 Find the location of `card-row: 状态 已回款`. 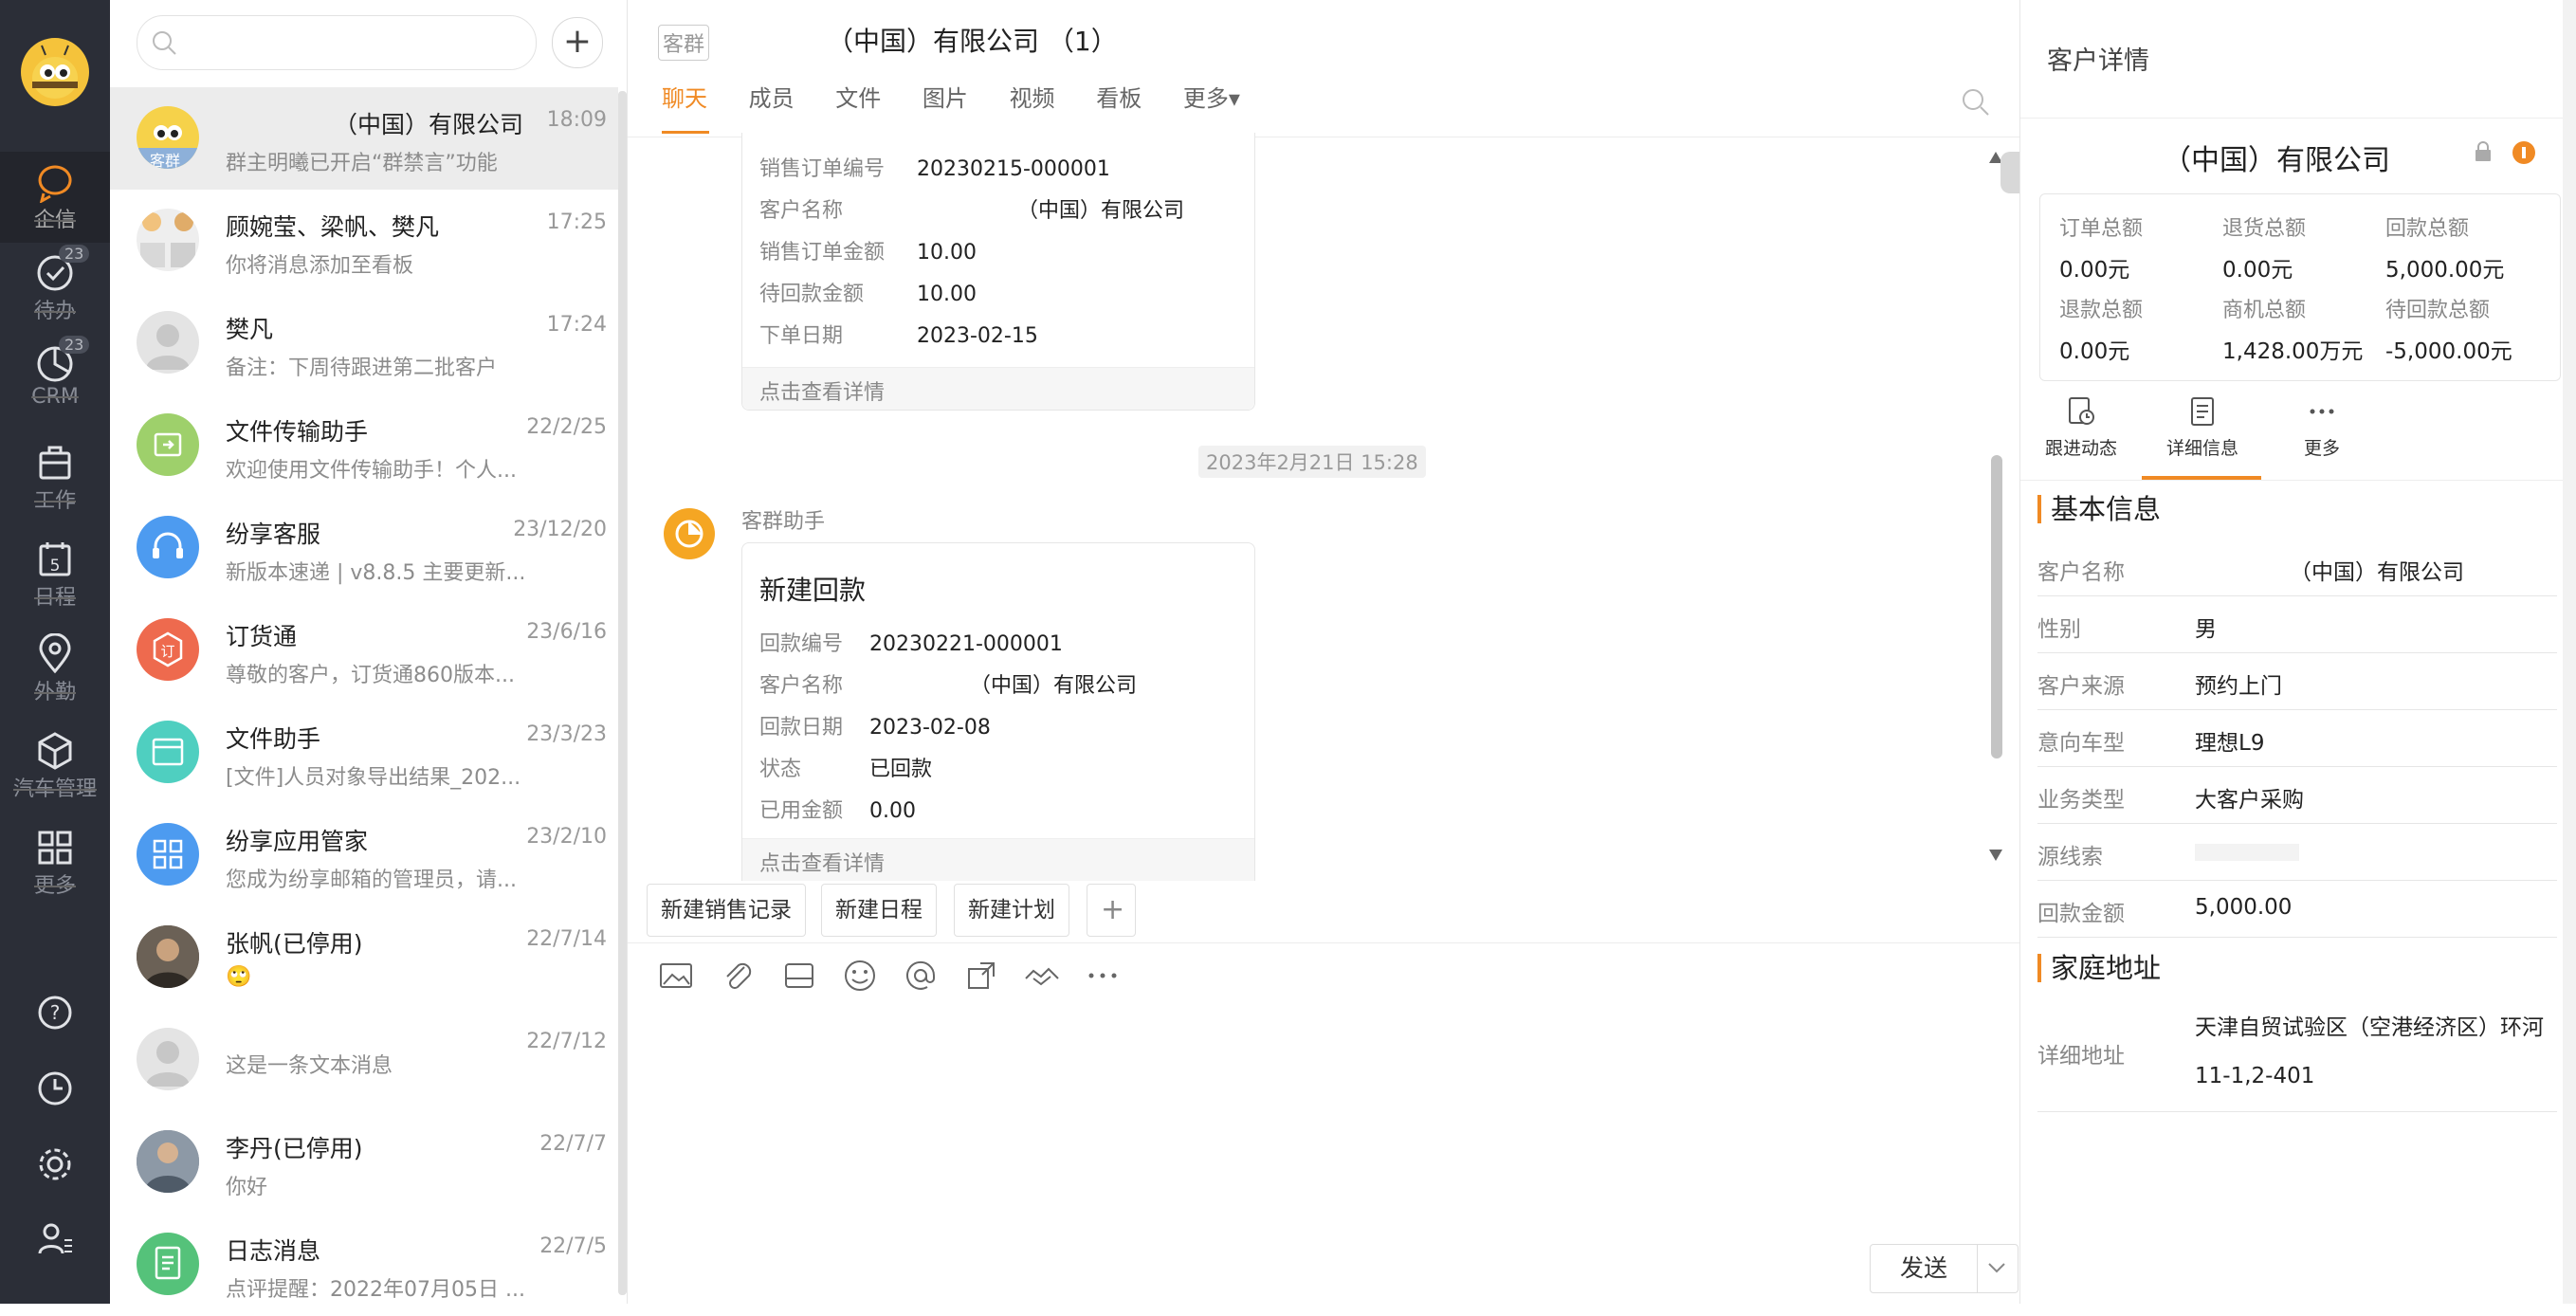

card-row: 状态 已回款 is located at coordinates (845, 767).